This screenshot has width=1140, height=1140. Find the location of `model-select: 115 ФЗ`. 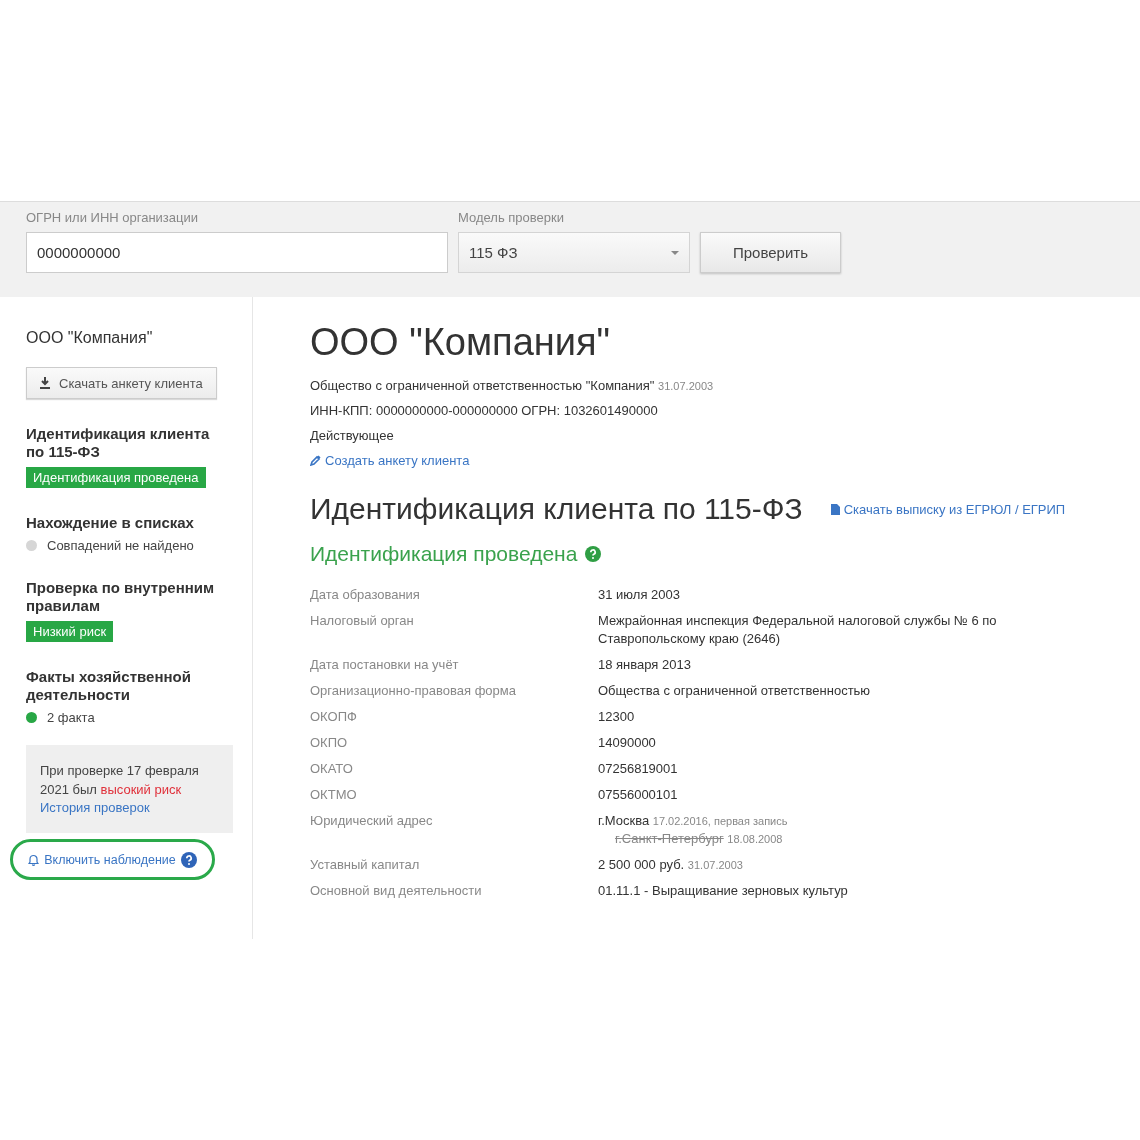

model-select: 115 ФЗ is located at coordinates (574, 252).